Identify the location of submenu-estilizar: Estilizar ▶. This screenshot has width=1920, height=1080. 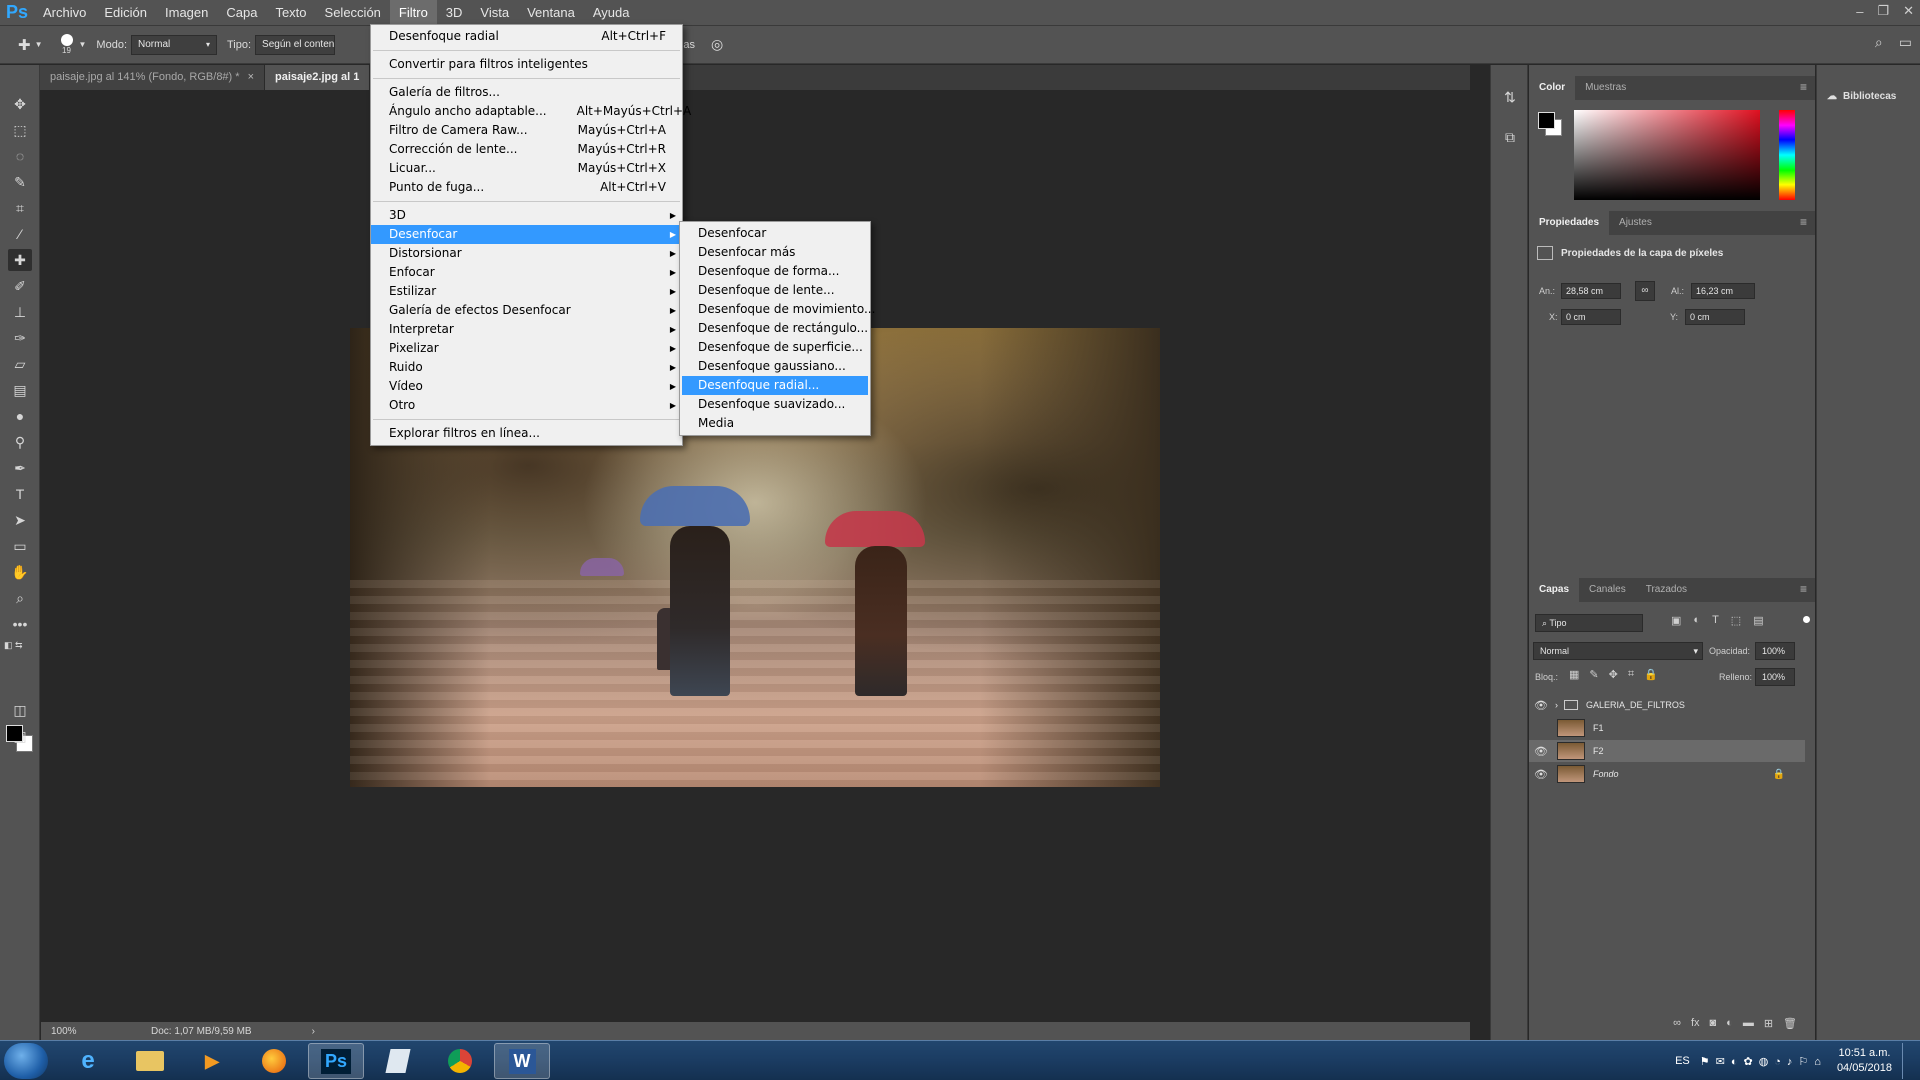
(526, 291).